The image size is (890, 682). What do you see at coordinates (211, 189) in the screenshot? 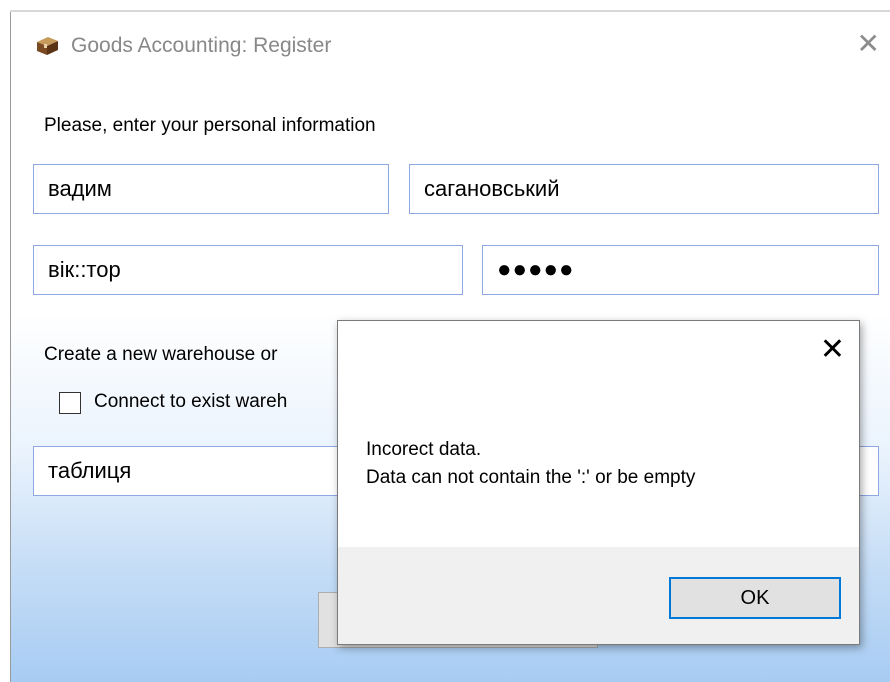
I see `first-name-field: вадим` at bounding box center [211, 189].